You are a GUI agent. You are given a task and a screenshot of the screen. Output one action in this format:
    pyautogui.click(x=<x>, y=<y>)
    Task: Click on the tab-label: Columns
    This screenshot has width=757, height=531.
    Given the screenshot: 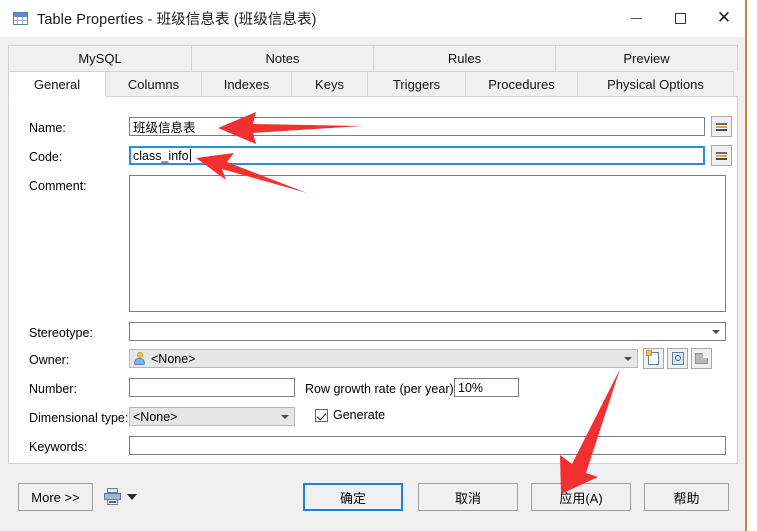 What is the action you would take?
    pyautogui.click(x=153, y=84)
    